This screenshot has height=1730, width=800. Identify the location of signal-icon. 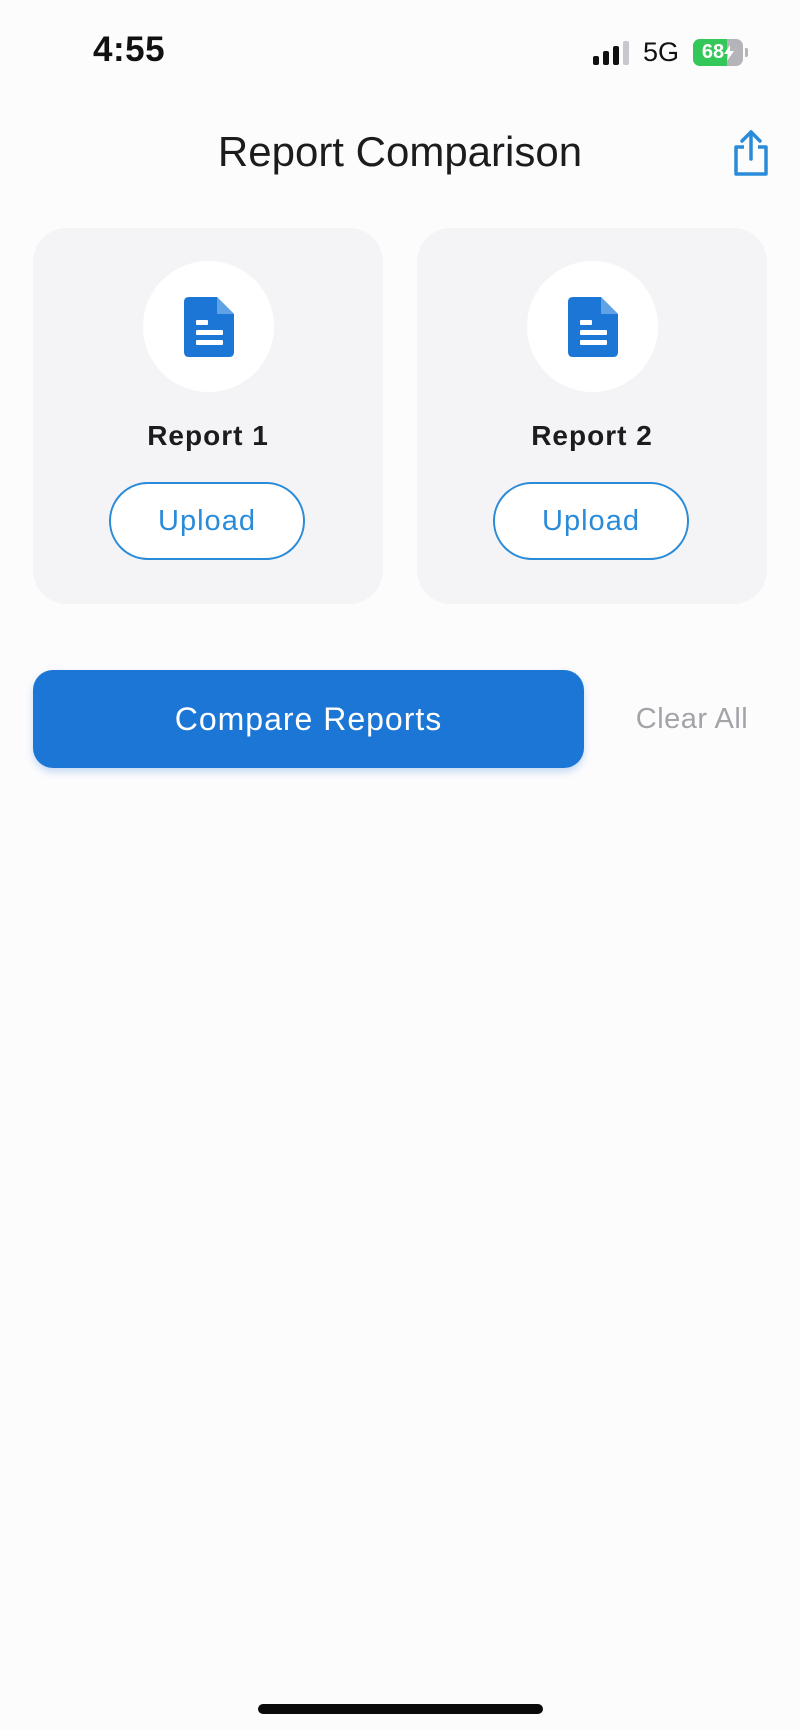
(610, 52).